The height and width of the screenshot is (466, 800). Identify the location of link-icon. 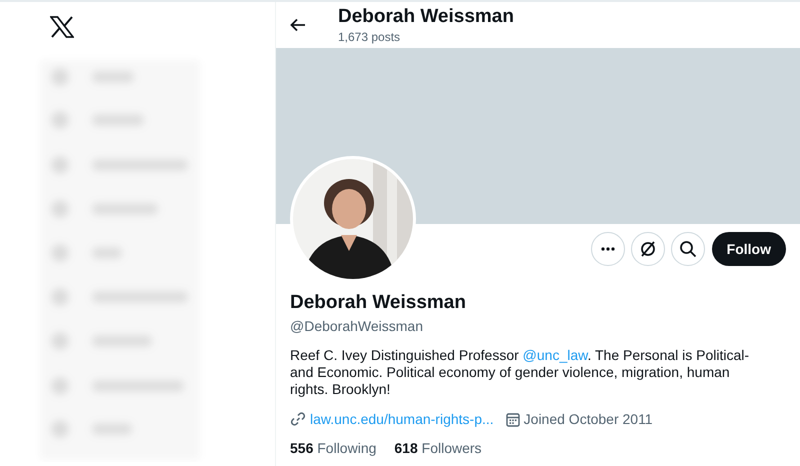
(298, 419).